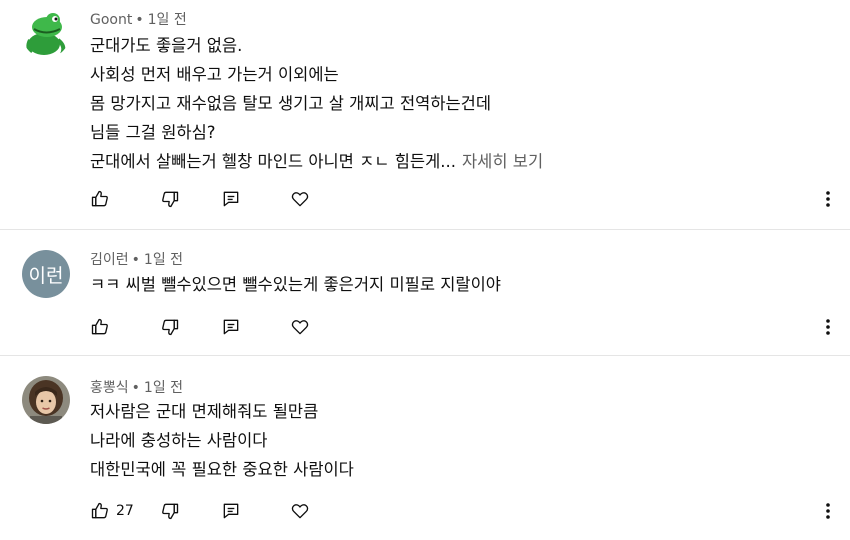 Image resolution: width=850 pixels, height=540 pixels. What do you see at coordinates (204, 411) in the screenshot?
I see `comment-line: 저사람은 군대 면제해줘도 될만큼` at bounding box center [204, 411].